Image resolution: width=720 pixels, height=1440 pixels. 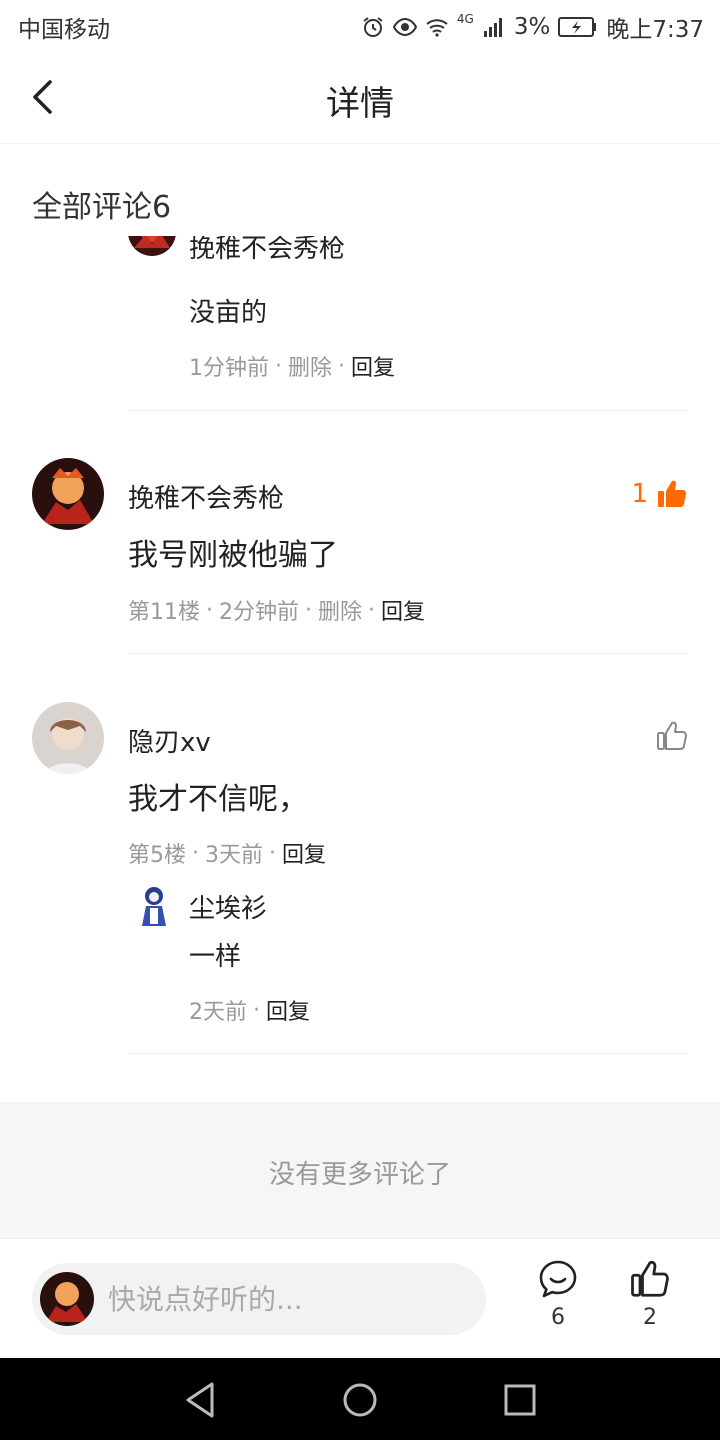 I want to click on thumbs-up-filled-icon, so click(x=672, y=493).